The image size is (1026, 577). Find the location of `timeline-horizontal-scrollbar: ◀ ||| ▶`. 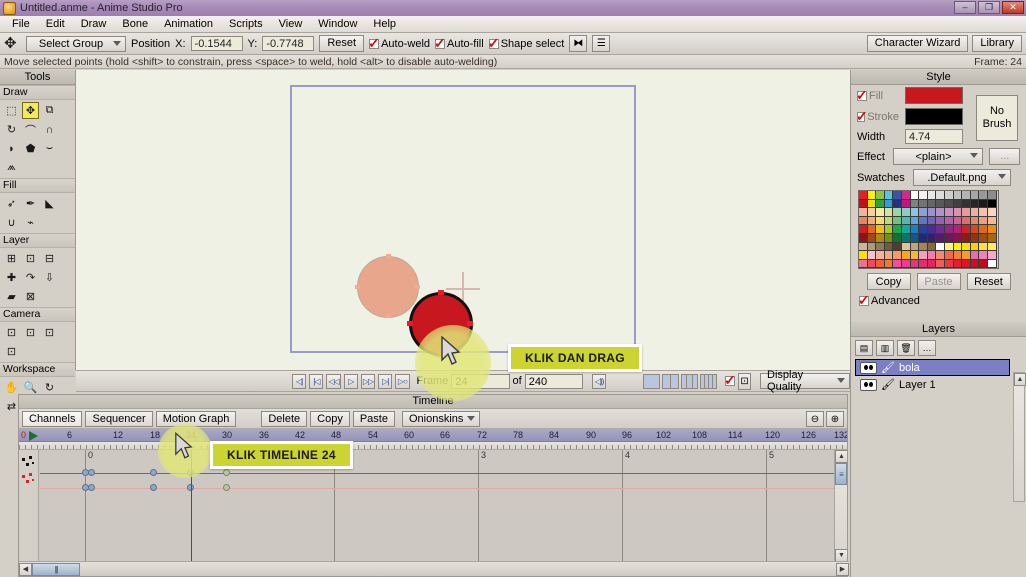

timeline-horizontal-scrollbar: ◀ ||| ▶ is located at coordinates (434, 568).